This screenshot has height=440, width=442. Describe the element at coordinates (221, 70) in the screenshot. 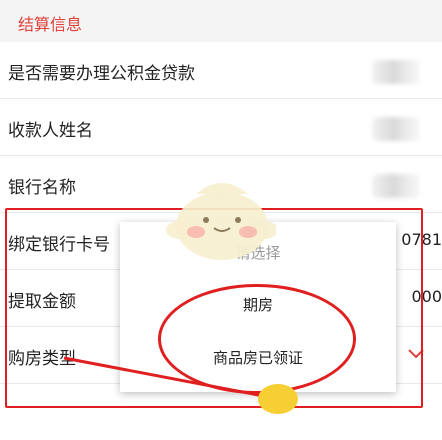

I see `row-housing-fund-loan: 是否需要办理公积金贷款` at that location.